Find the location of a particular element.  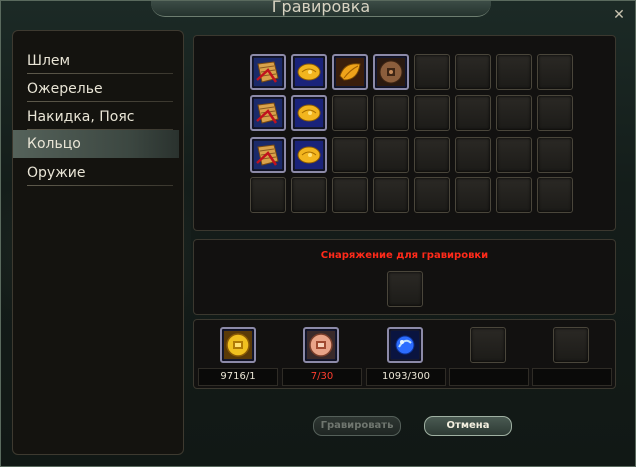

cancel-button: Отмена is located at coordinates (468, 426).